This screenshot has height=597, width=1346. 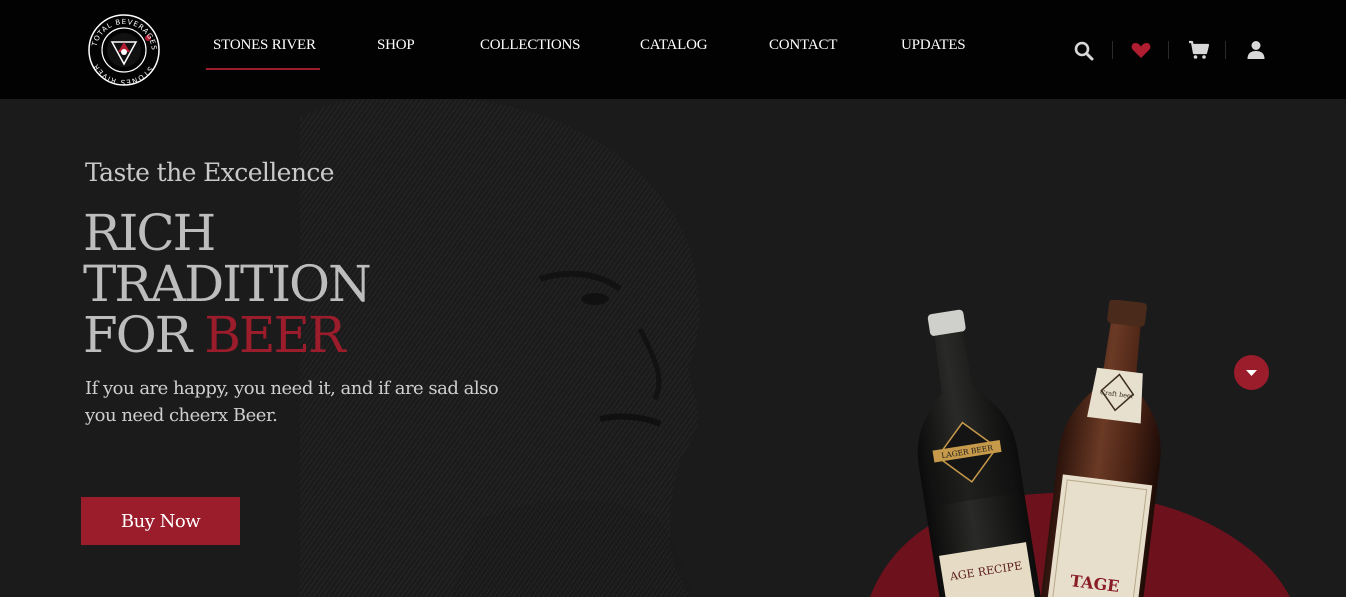 I want to click on user-icon, so click(x=1256, y=50).